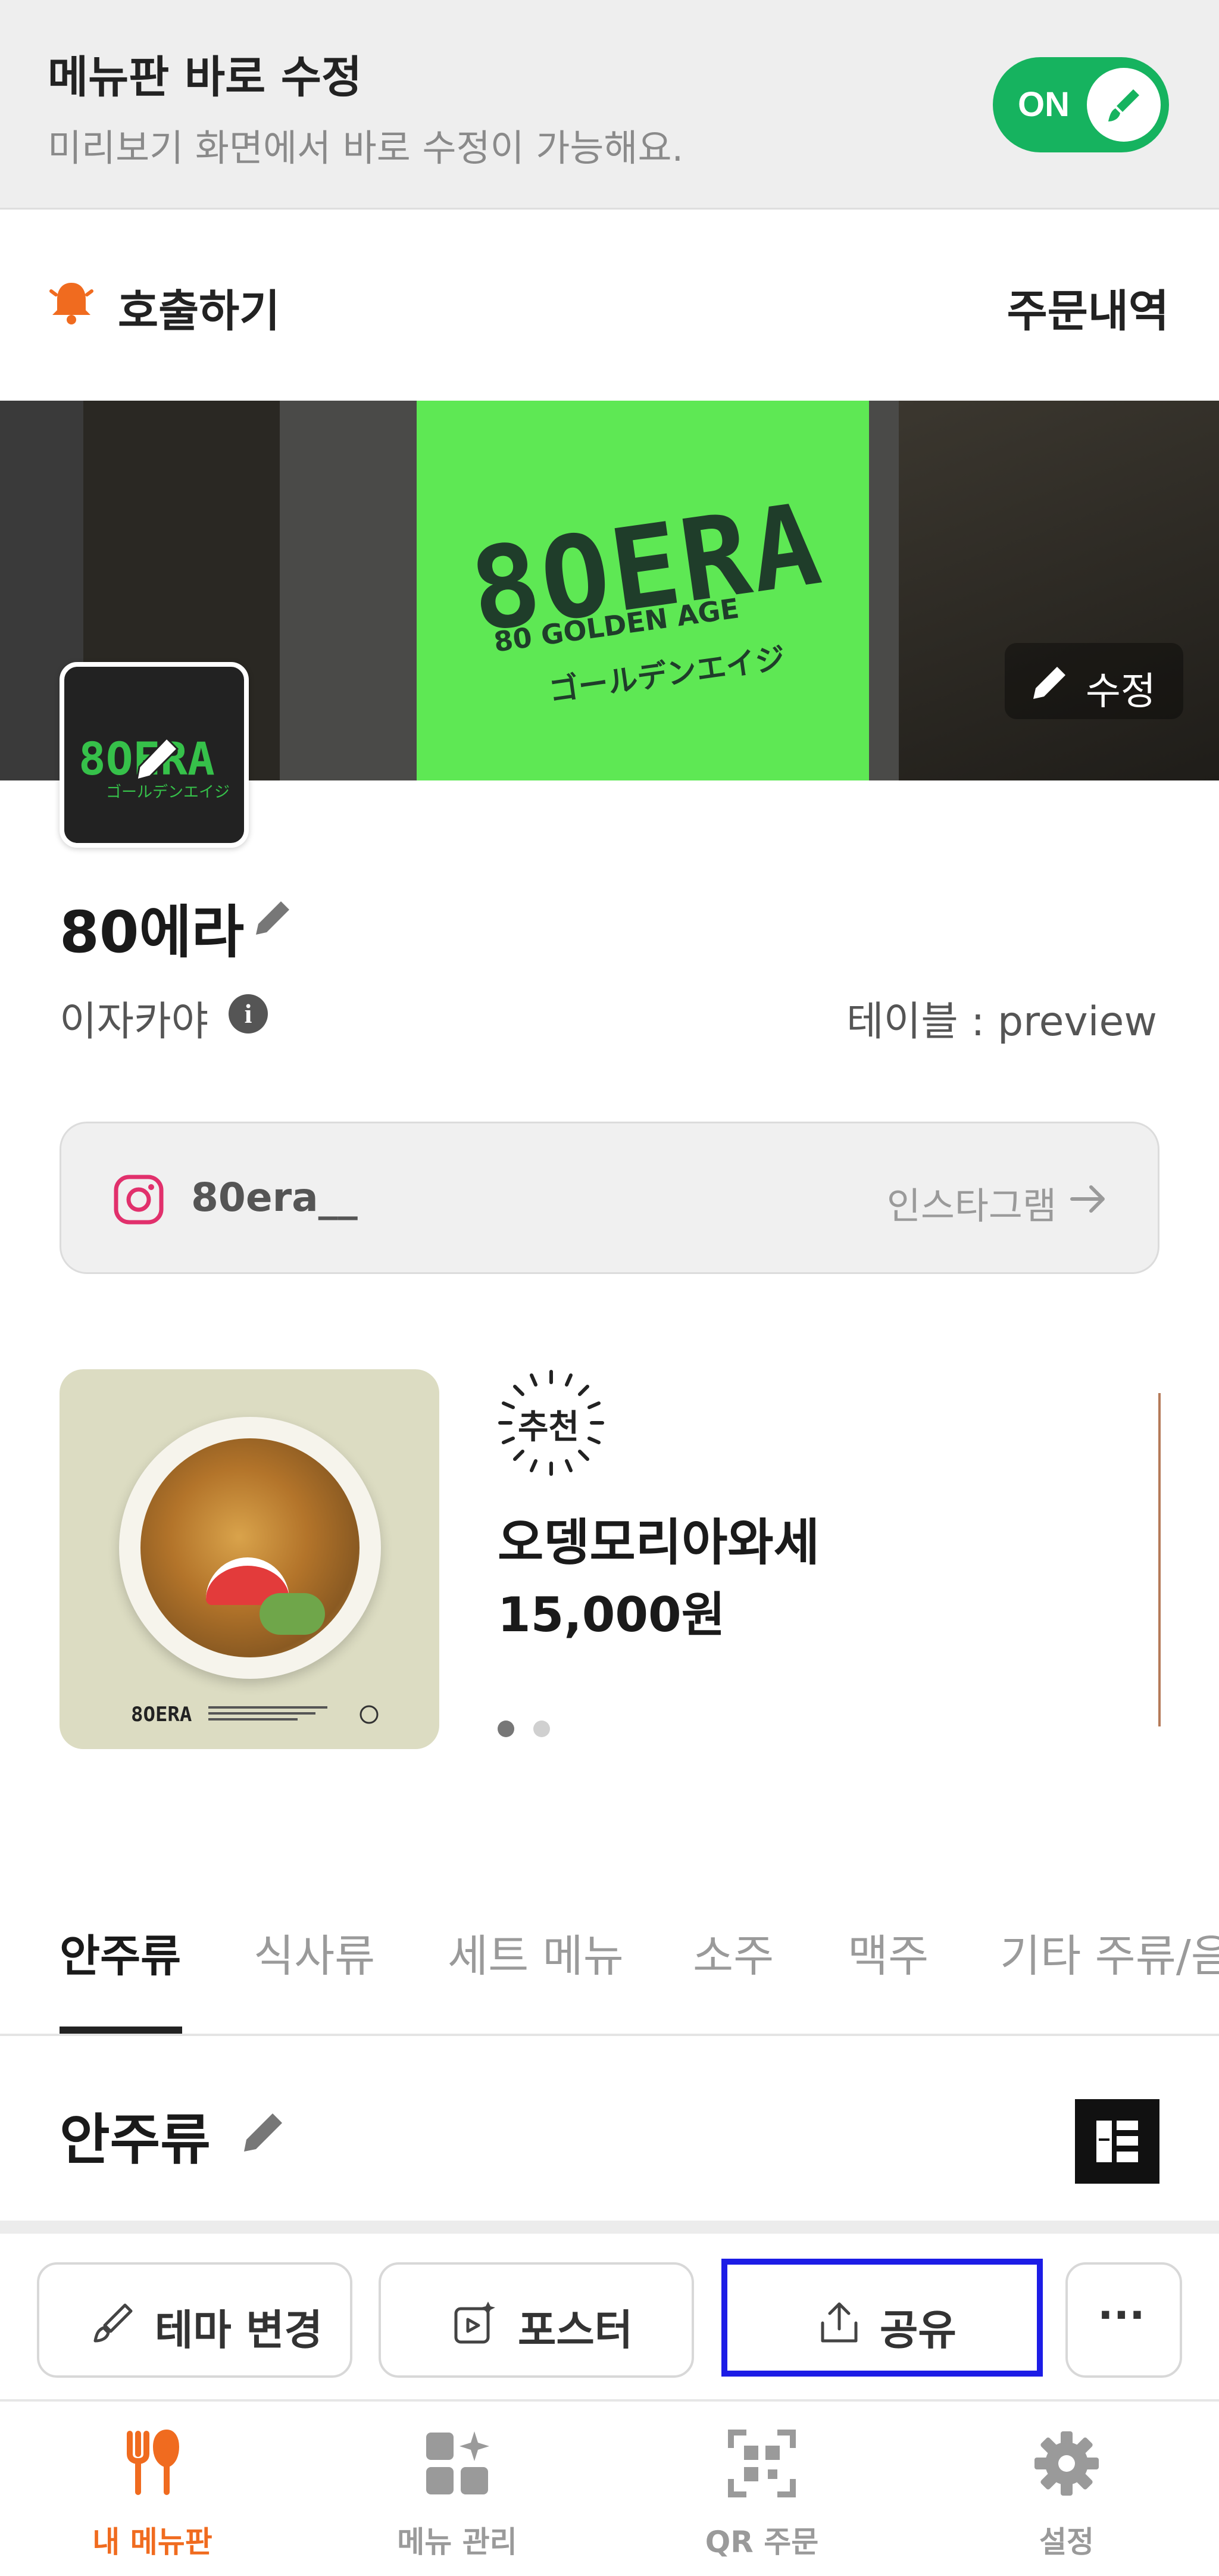  What do you see at coordinates (506, 1729) in the screenshot?
I see `carousel-dot-active` at bounding box center [506, 1729].